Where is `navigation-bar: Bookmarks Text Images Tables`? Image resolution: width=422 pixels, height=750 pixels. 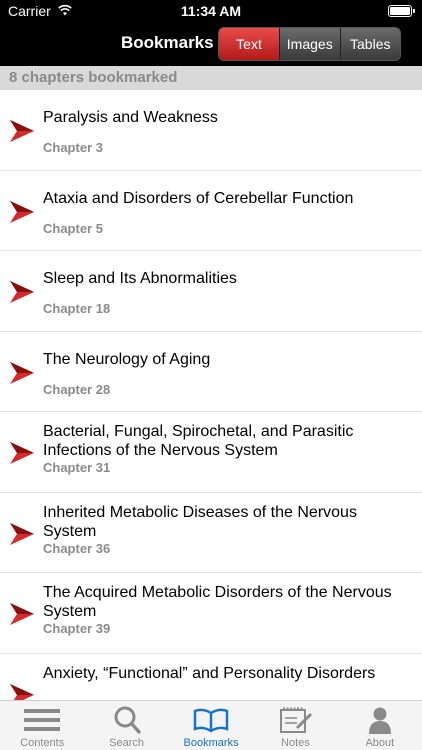
navigation-bar: Bookmarks Text Images Tables is located at coordinates (211, 44).